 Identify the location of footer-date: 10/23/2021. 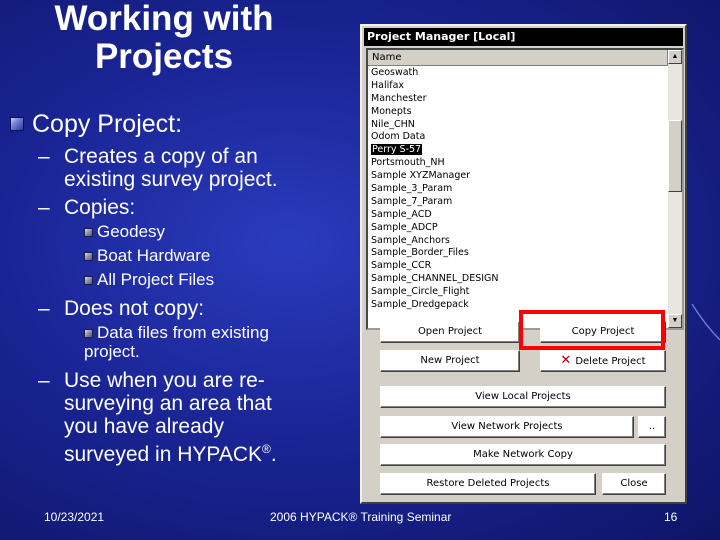
(74, 517).